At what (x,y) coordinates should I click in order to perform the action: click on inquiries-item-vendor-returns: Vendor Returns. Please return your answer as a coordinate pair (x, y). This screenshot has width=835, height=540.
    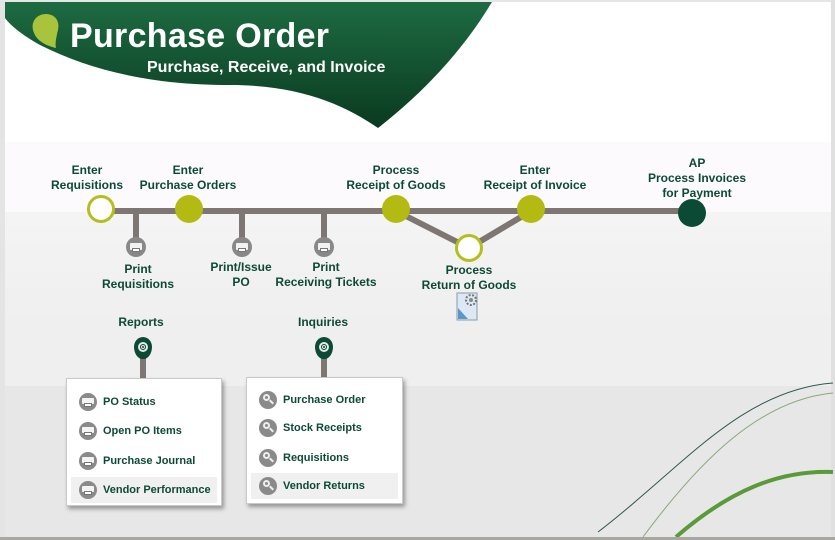
    Looking at the image, I should click on (324, 486).